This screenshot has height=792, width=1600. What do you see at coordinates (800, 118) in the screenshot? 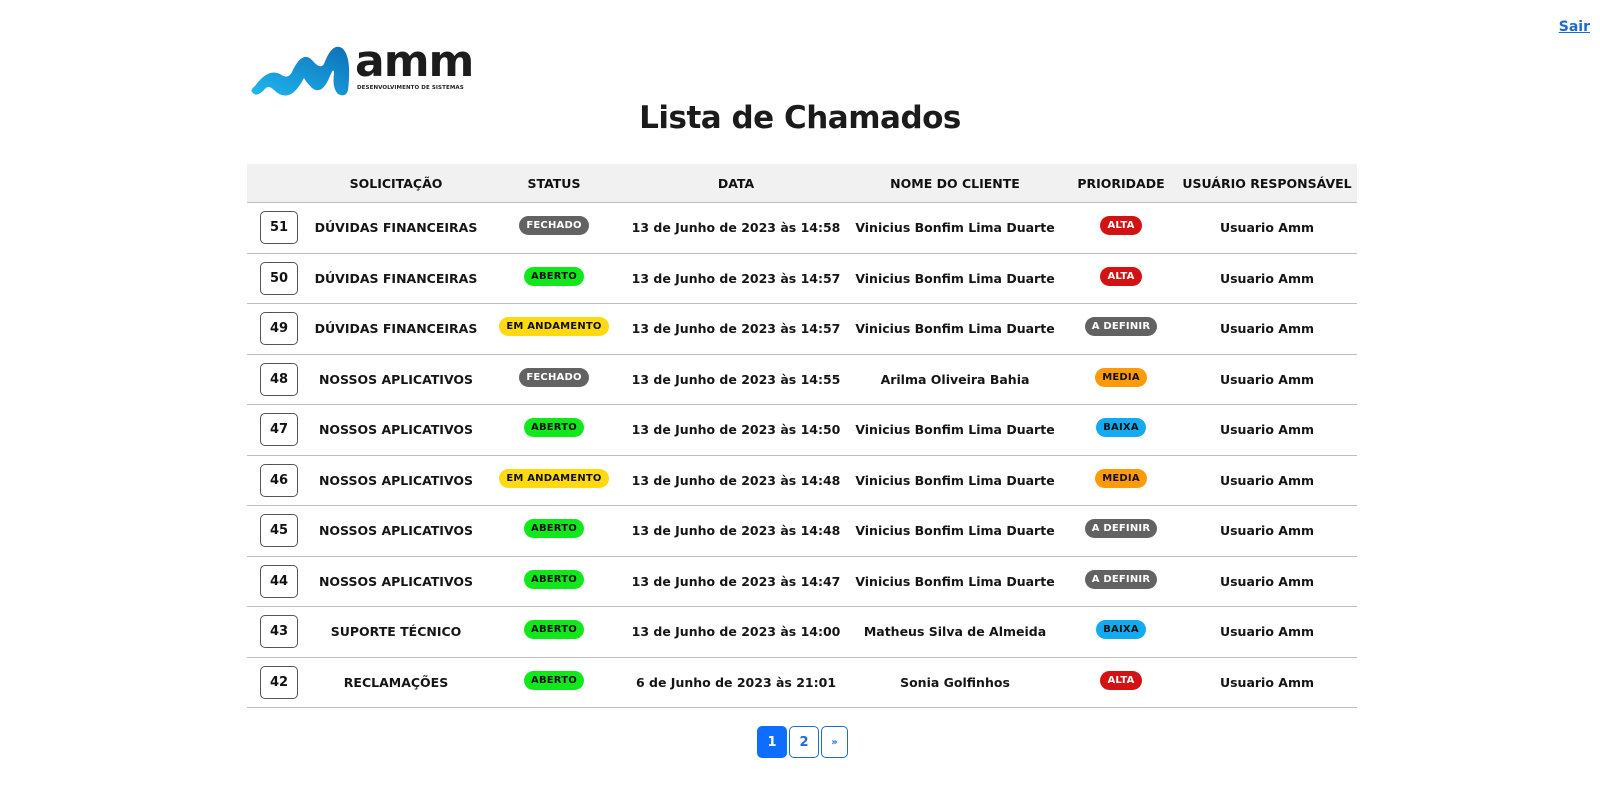
I see `page-title: Lista de Chamados` at bounding box center [800, 118].